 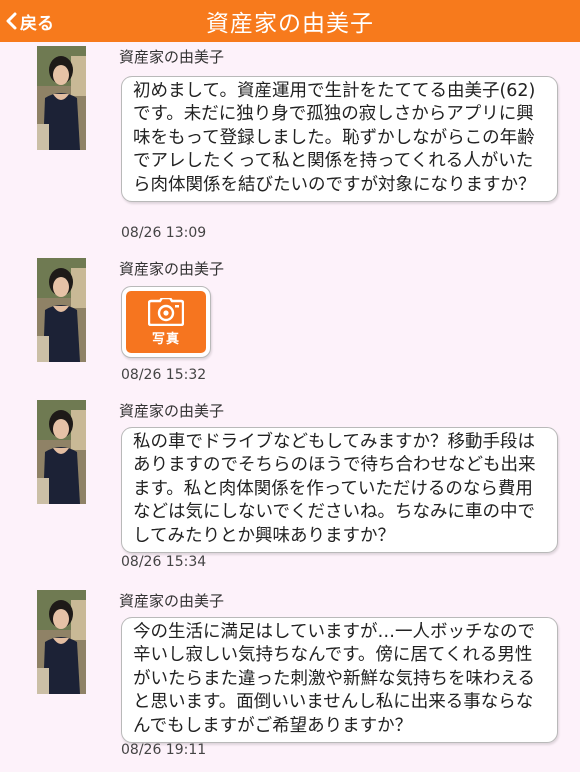 What do you see at coordinates (165, 339) in the screenshot?
I see `photo-label: 写真` at bounding box center [165, 339].